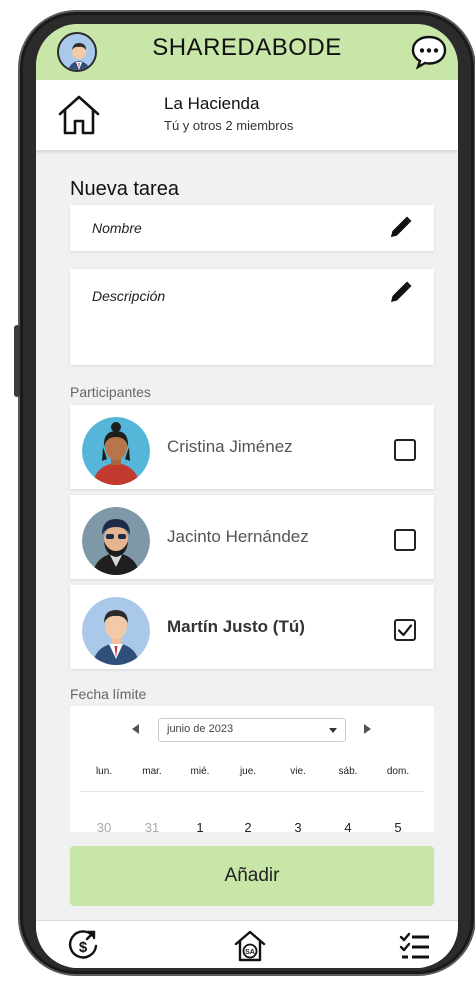  I want to click on calendar-day: 1, so click(200, 826).